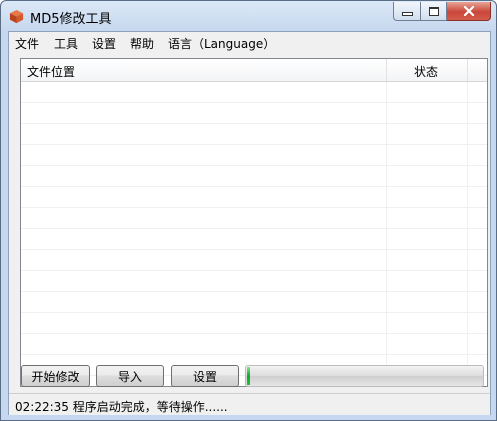 This screenshot has width=497, height=421. I want to click on minimize-icon, so click(407, 14).